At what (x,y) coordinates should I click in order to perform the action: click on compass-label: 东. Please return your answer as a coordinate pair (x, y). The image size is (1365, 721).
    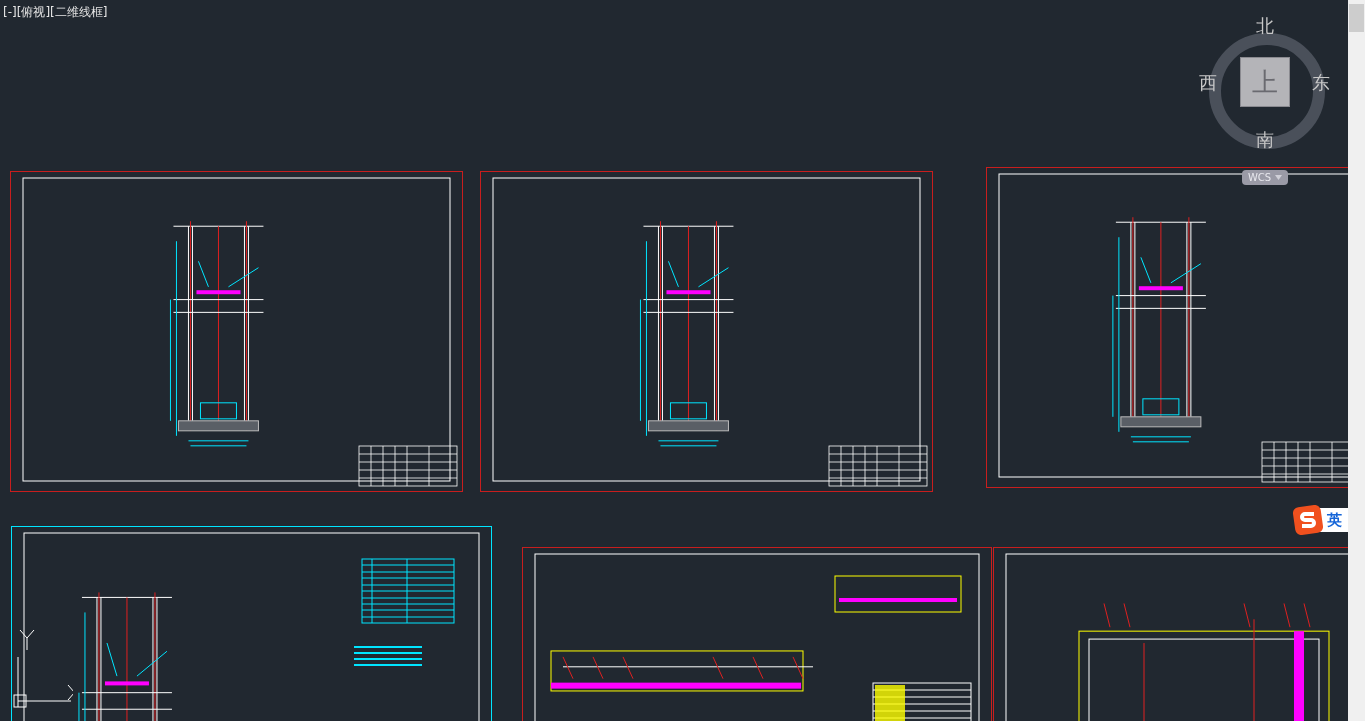
    Looking at the image, I should click on (1321, 83).